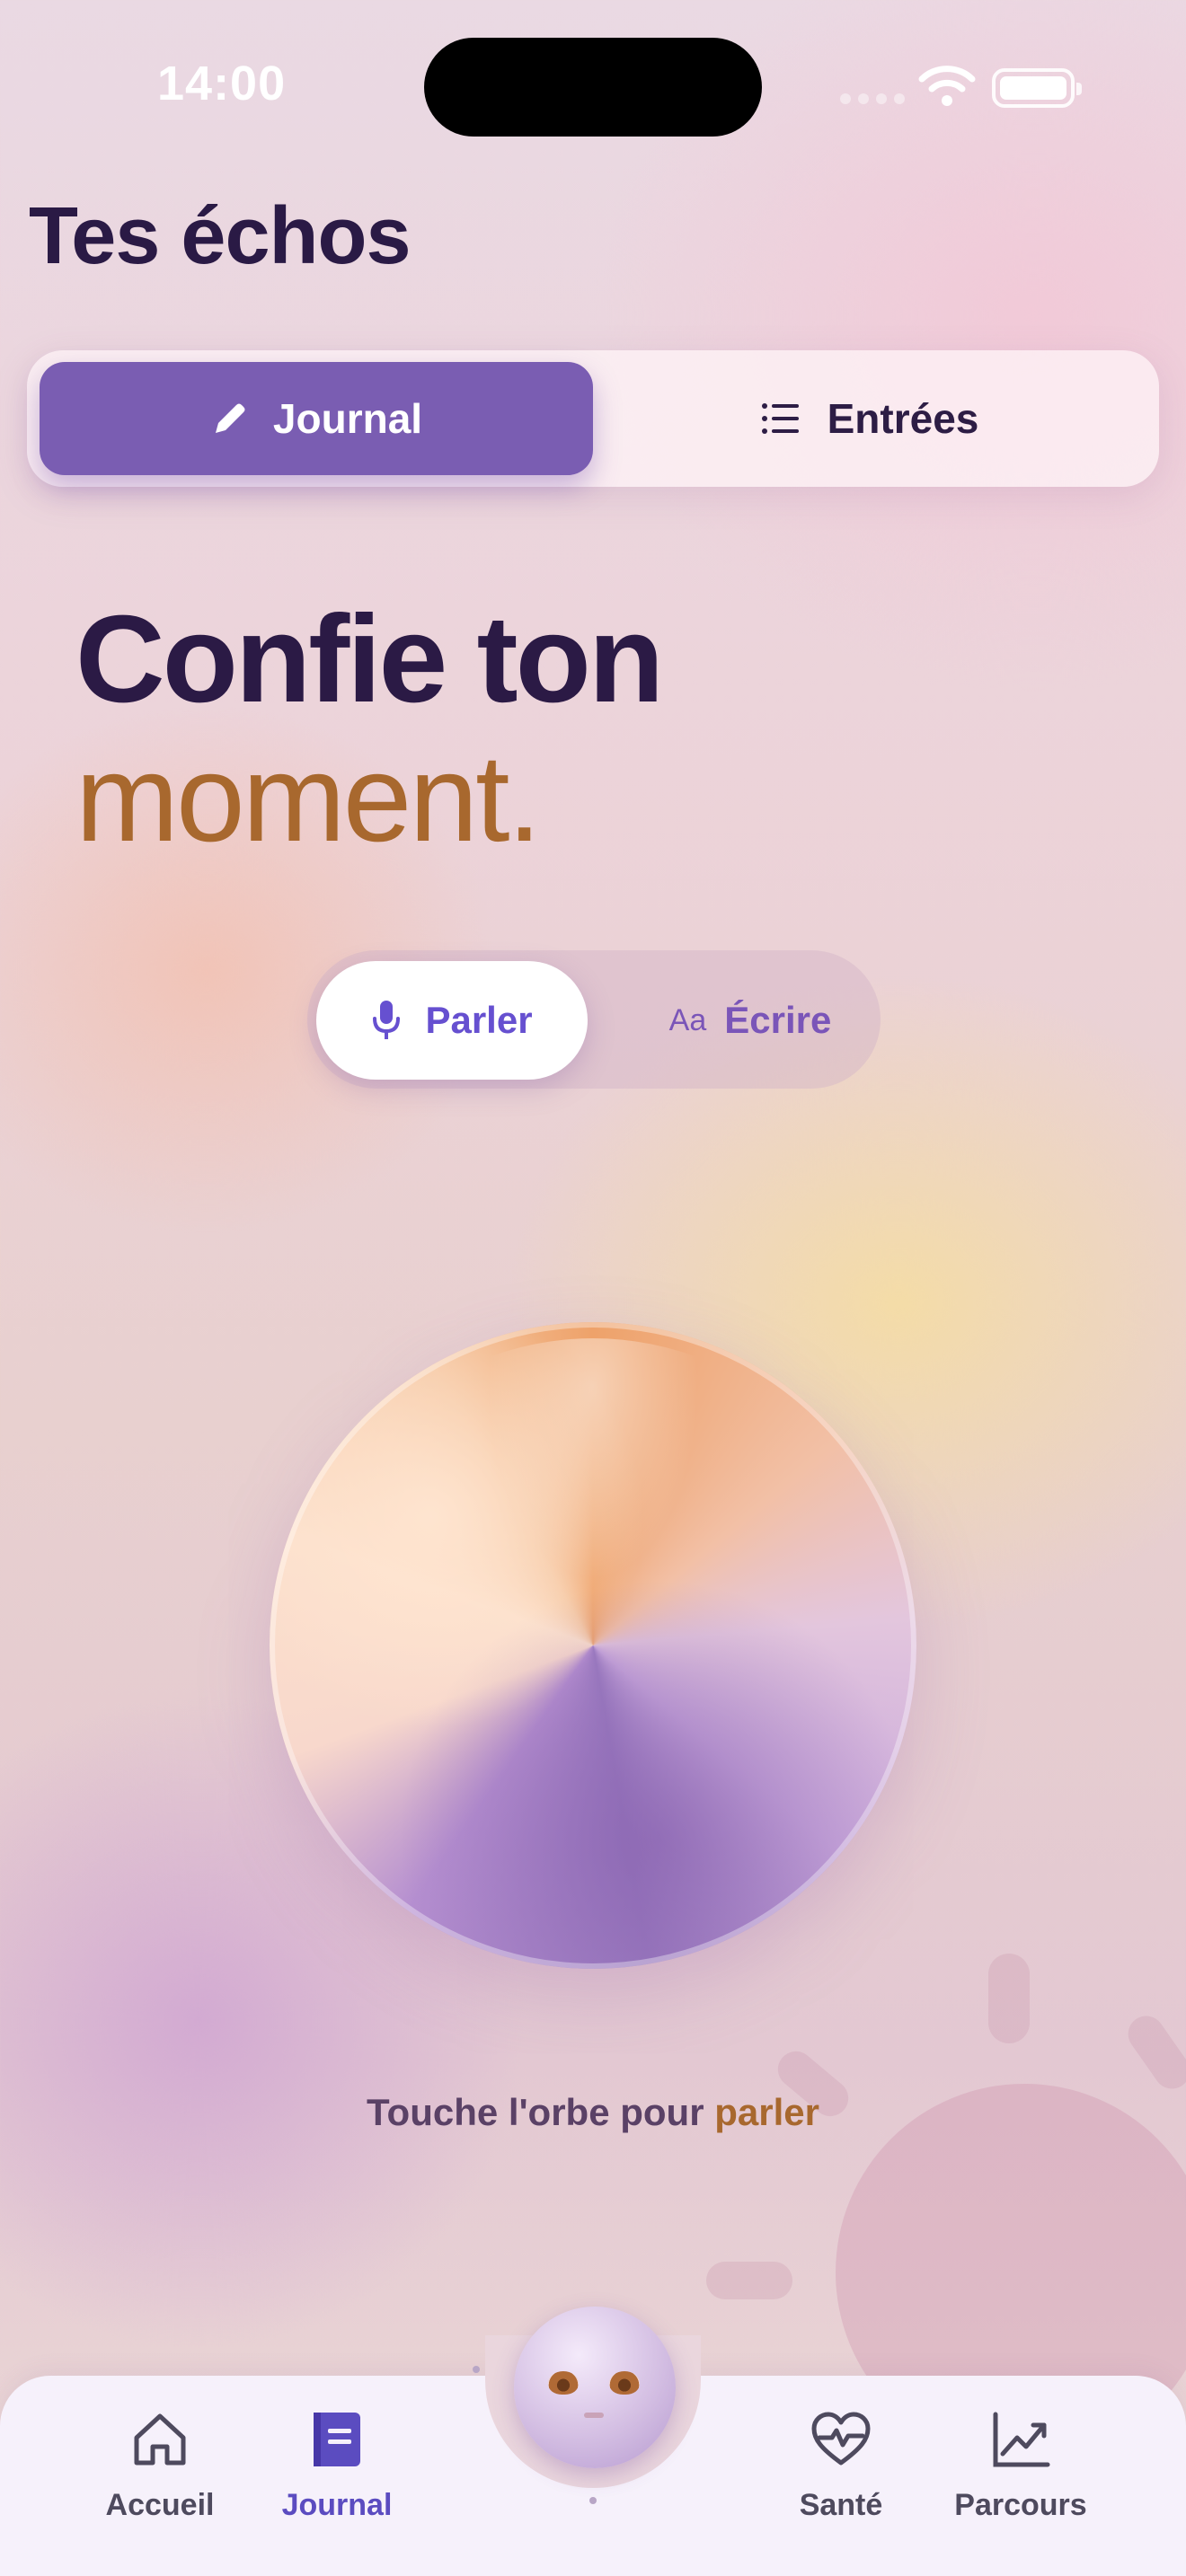 This screenshot has width=1186, height=2576. I want to click on companion-avatar, so click(595, 2387).